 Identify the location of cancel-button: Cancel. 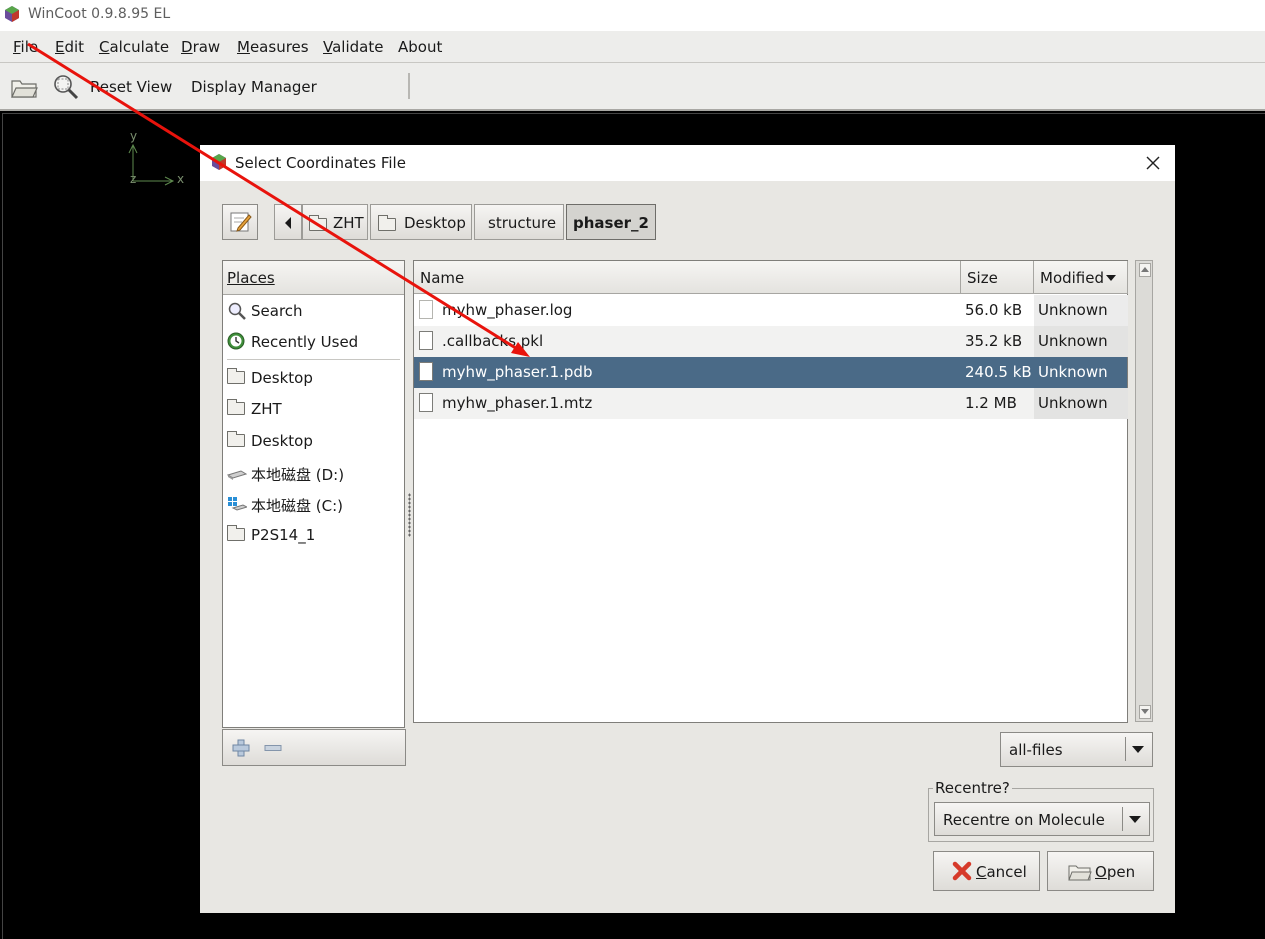
(986, 871).